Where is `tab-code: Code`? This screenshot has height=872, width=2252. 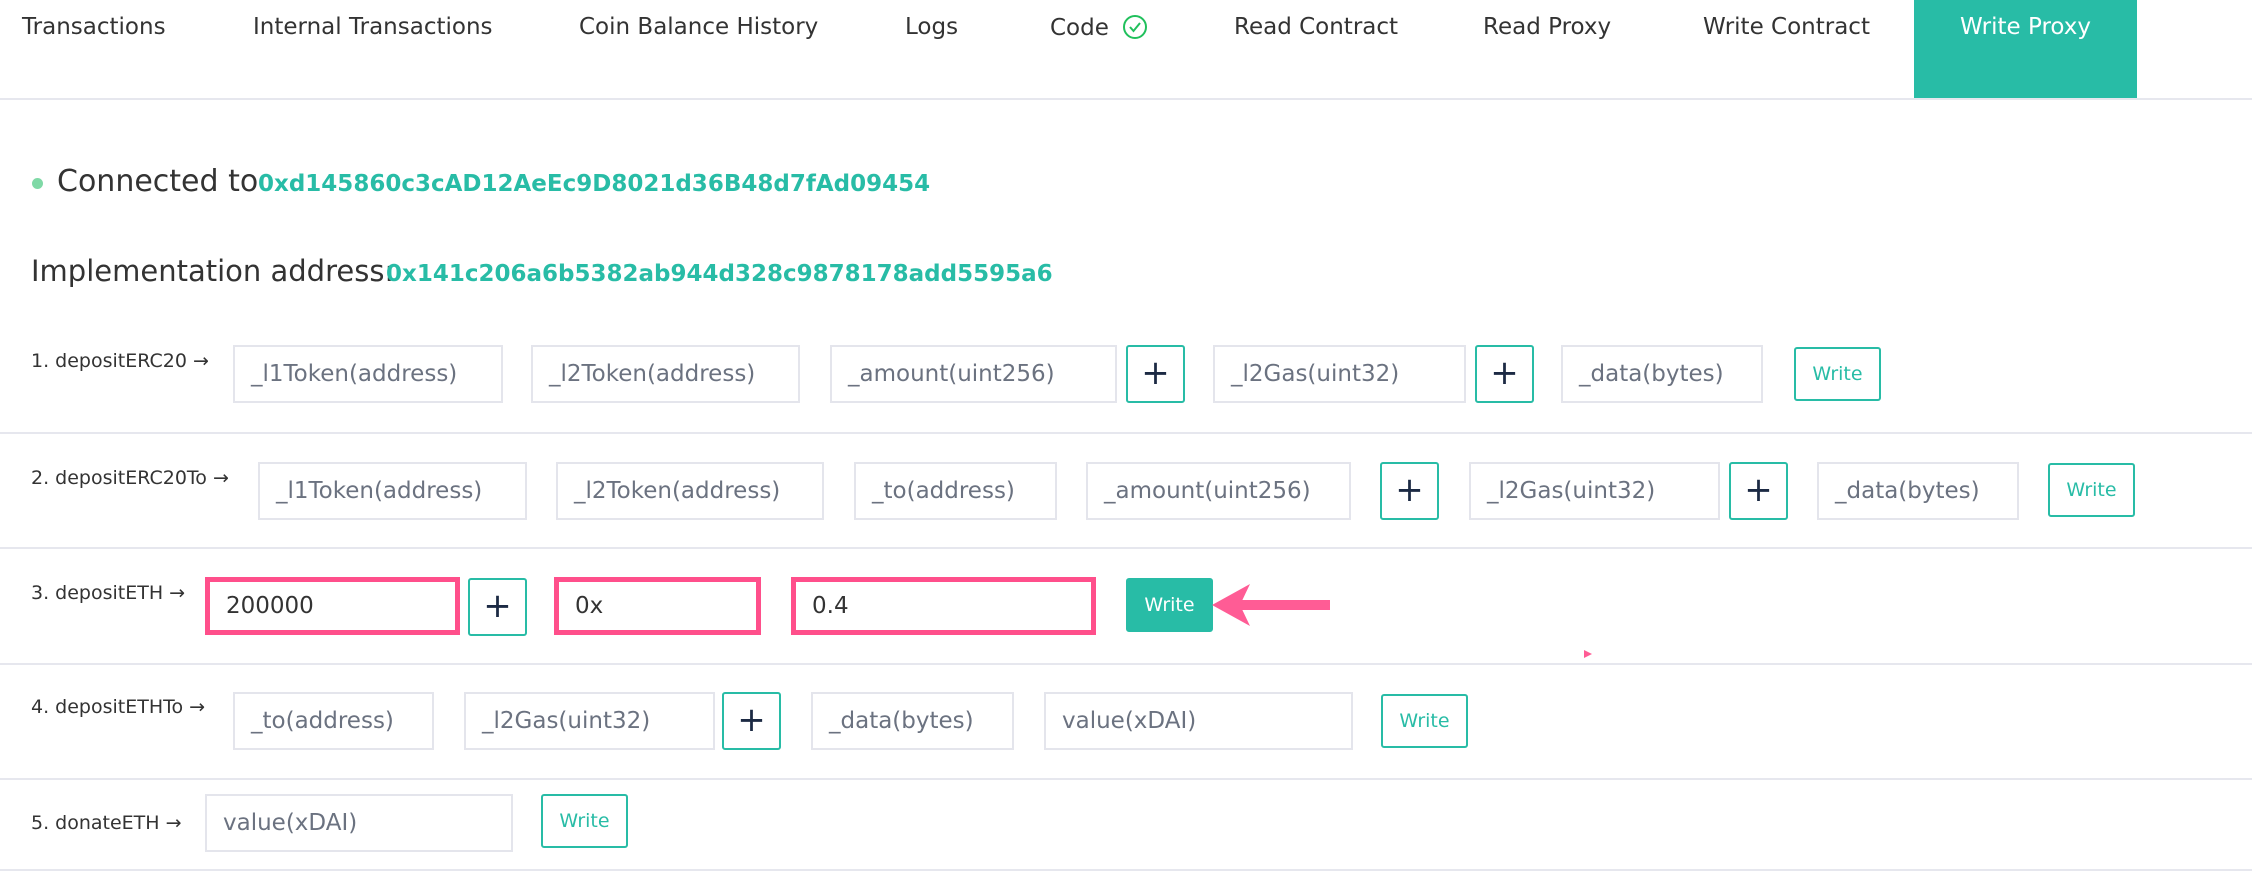
tab-code: Code is located at coordinates (1099, 27).